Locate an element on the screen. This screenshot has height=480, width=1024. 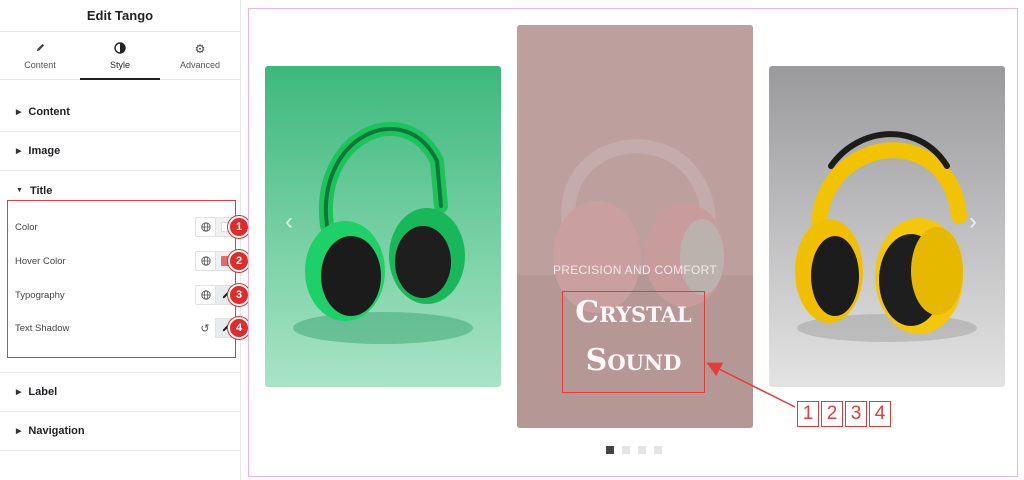
section-navigation: ▶ Navigation is located at coordinates (120, 431).